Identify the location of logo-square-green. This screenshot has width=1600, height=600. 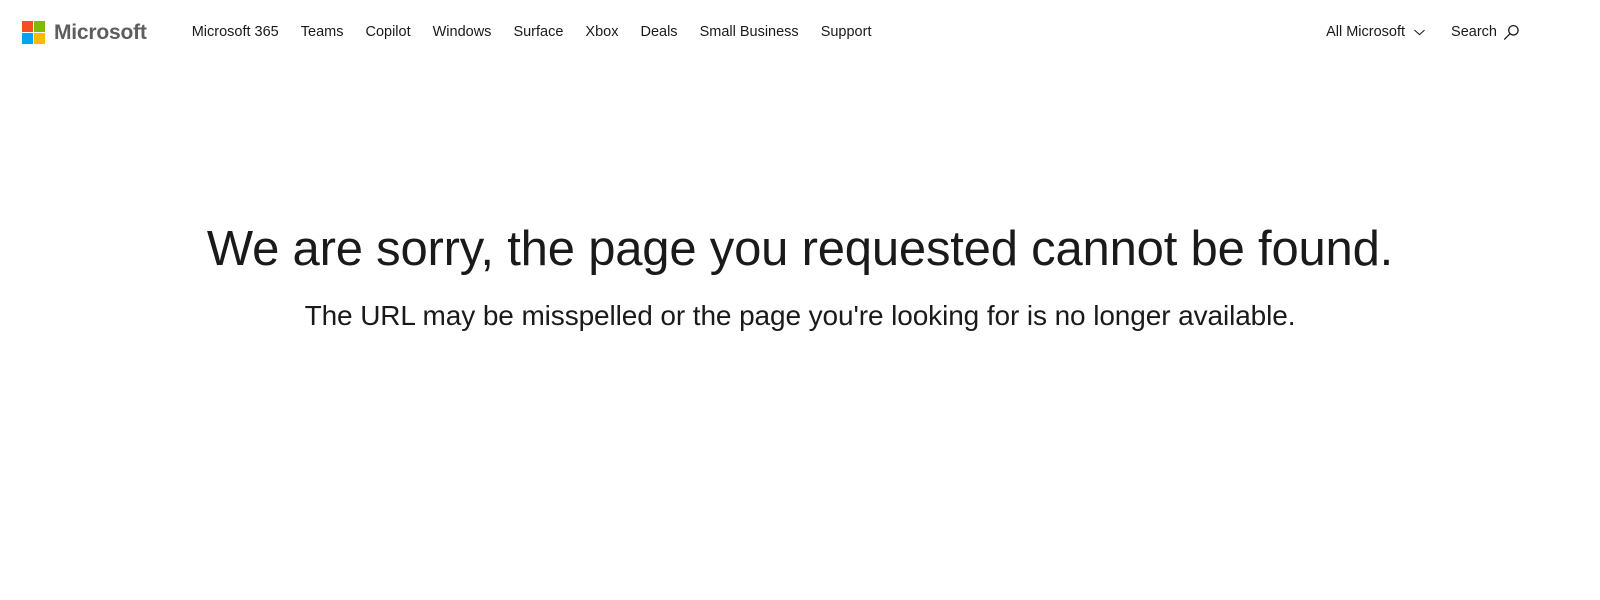
(39, 26).